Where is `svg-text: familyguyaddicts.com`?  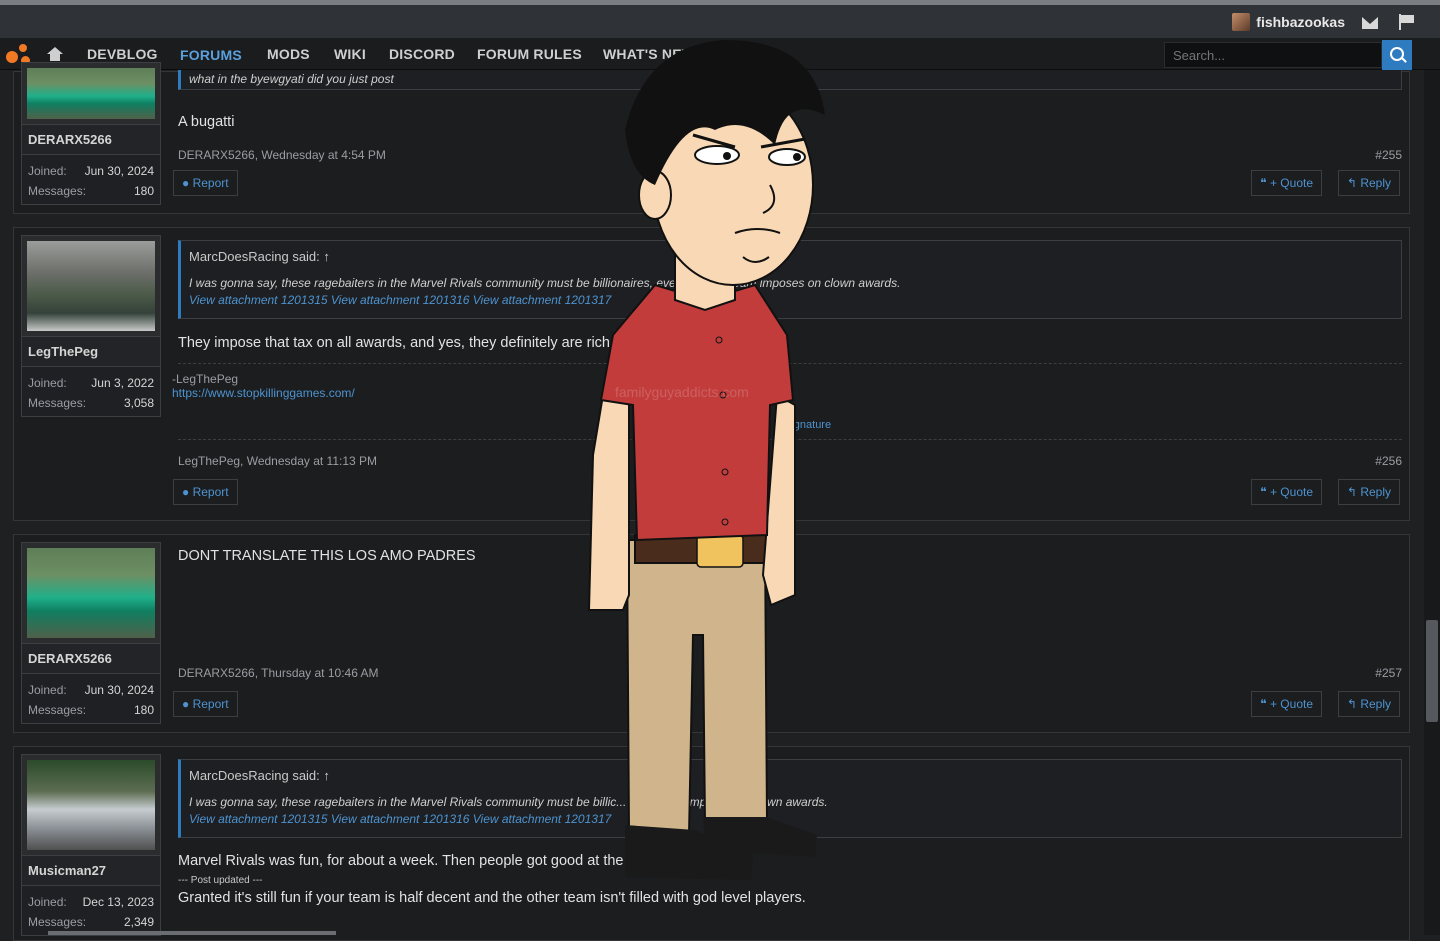 svg-text: familyguyaddicts.com is located at coordinates (682, 392).